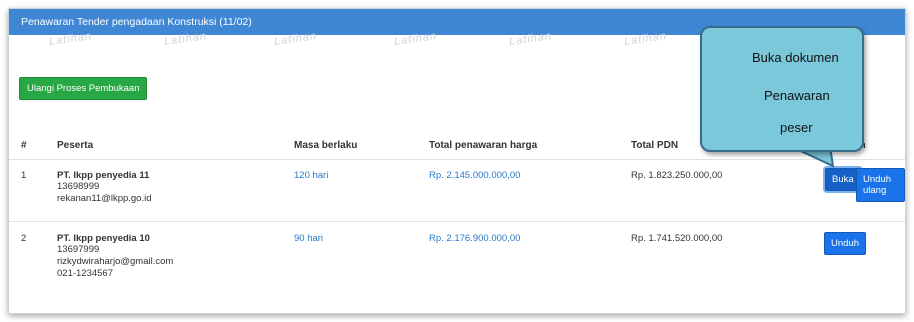 This screenshot has width=914, height=322. Describe the element at coordinates (796, 127) in the screenshot. I see `callout-line-3: peser` at that location.